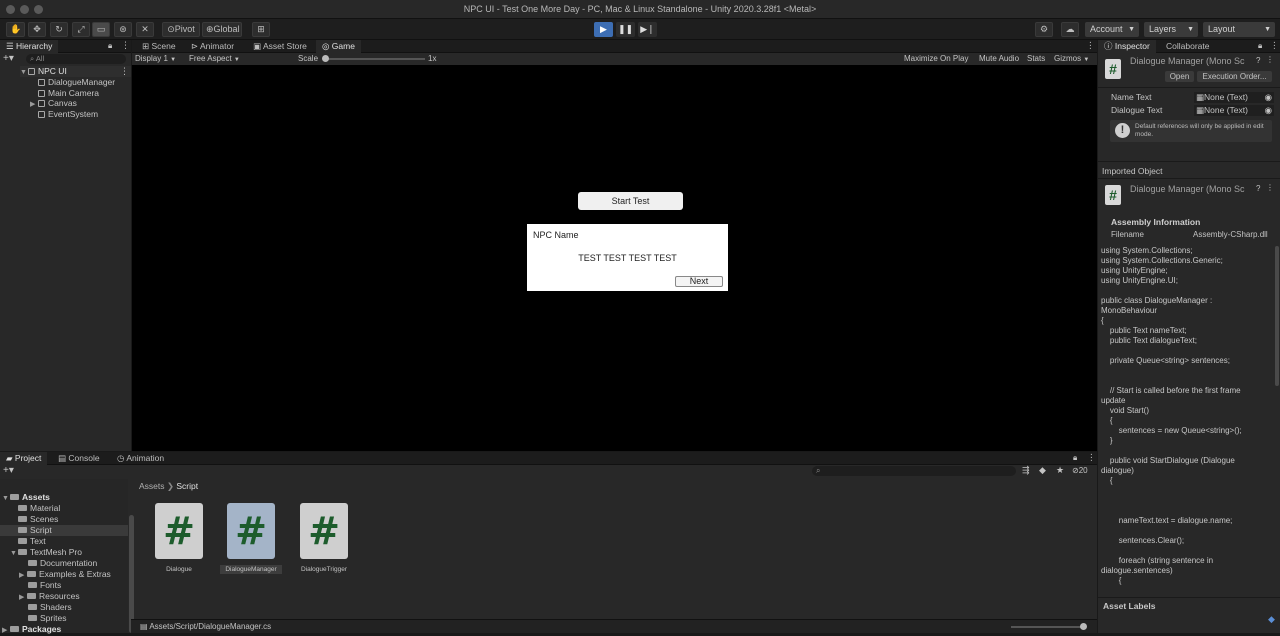 This screenshot has width=1280, height=636. Describe the element at coordinates (50, 607) in the screenshot. I see `tree-item: Shaders` at that location.